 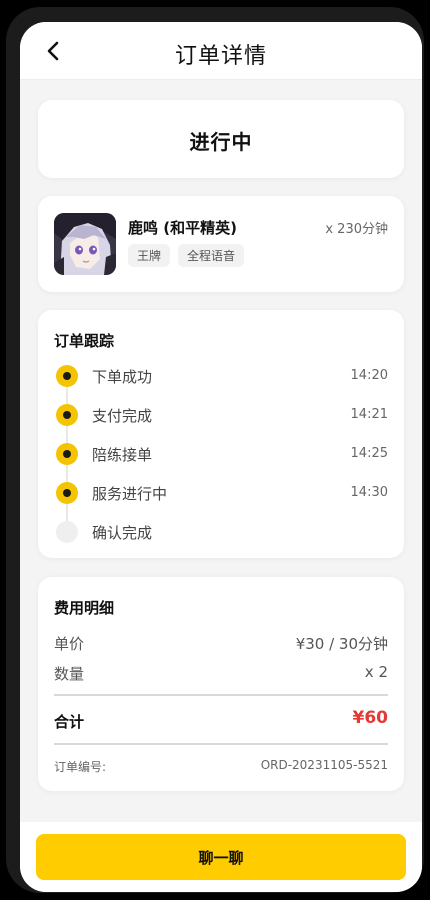 What do you see at coordinates (80, 767) in the screenshot?
I see `order-number-label: 订单编号:` at bounding box center [80, 767].